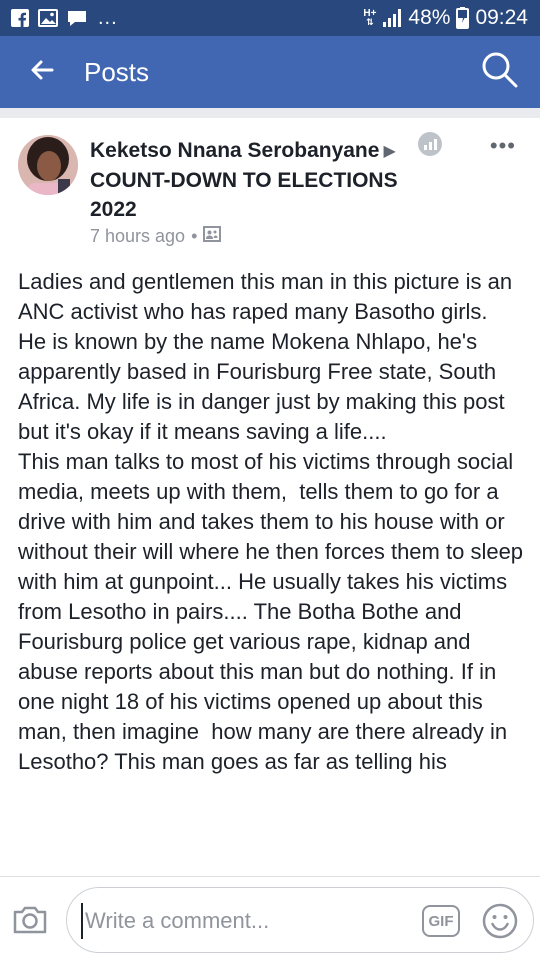 This screenshot has height=960, width=540. I want to click on signal-icon, so click(392, 18).